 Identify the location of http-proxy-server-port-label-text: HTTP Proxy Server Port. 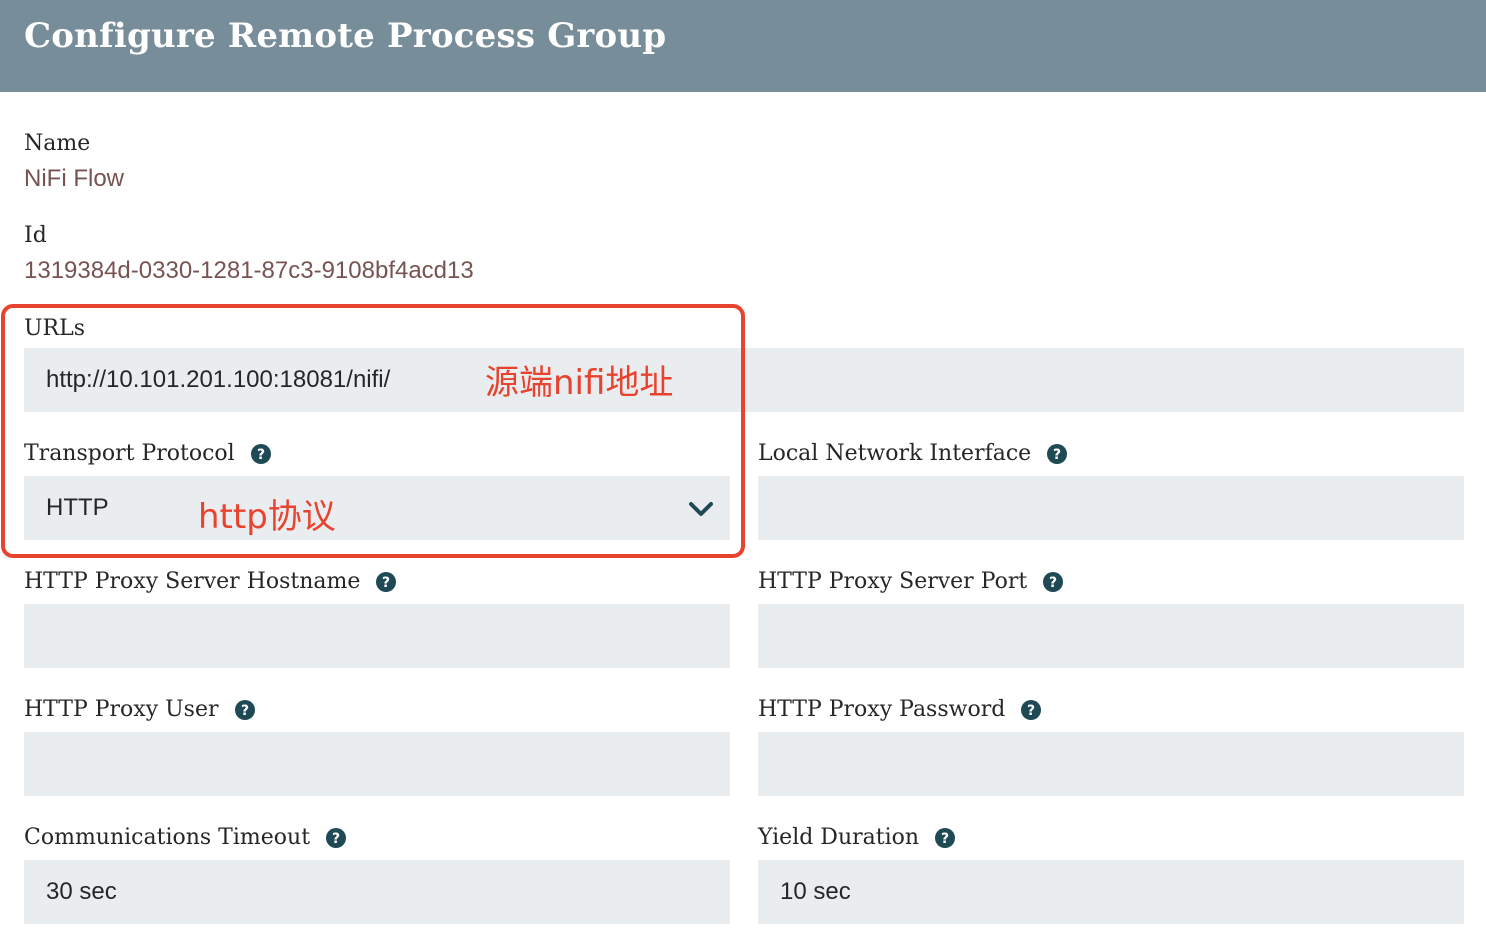
(893, 581).